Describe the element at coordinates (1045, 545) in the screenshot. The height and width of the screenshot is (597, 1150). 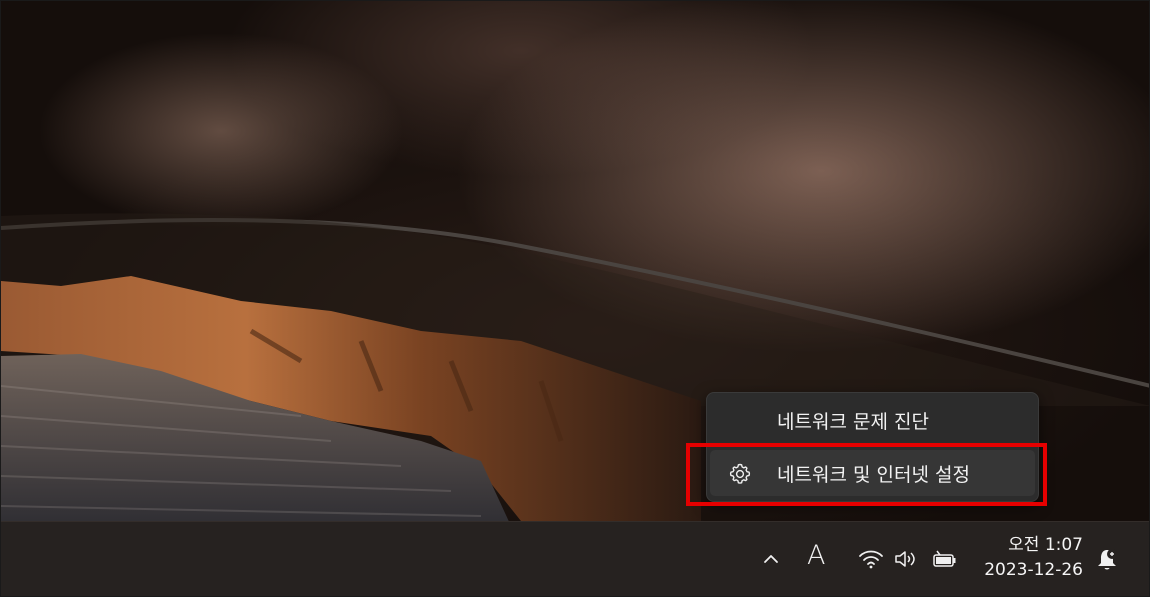
I see `clock-time: 오전 1:07` at that location.